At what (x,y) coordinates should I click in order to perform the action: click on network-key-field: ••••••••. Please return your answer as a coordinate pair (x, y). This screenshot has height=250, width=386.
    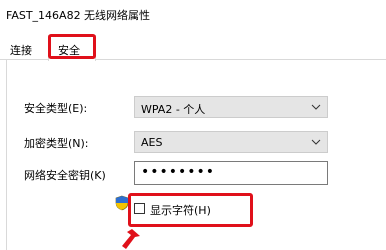
    Looking at the image, I should click on (231, 173).